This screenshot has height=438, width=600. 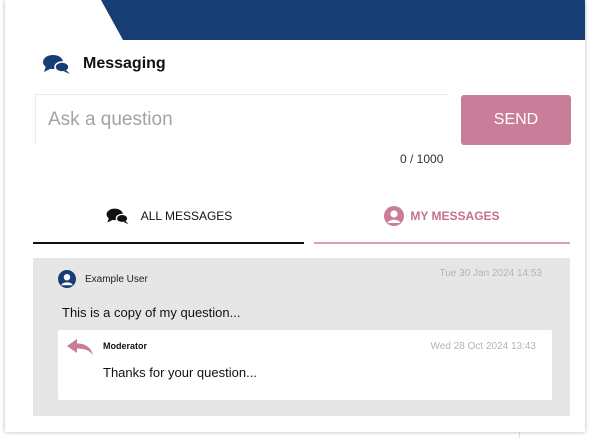 What do you see at coordinates (80, 347) in the screenshot?
I see `reply-arrow-icon` at bounding box center [80, 347].